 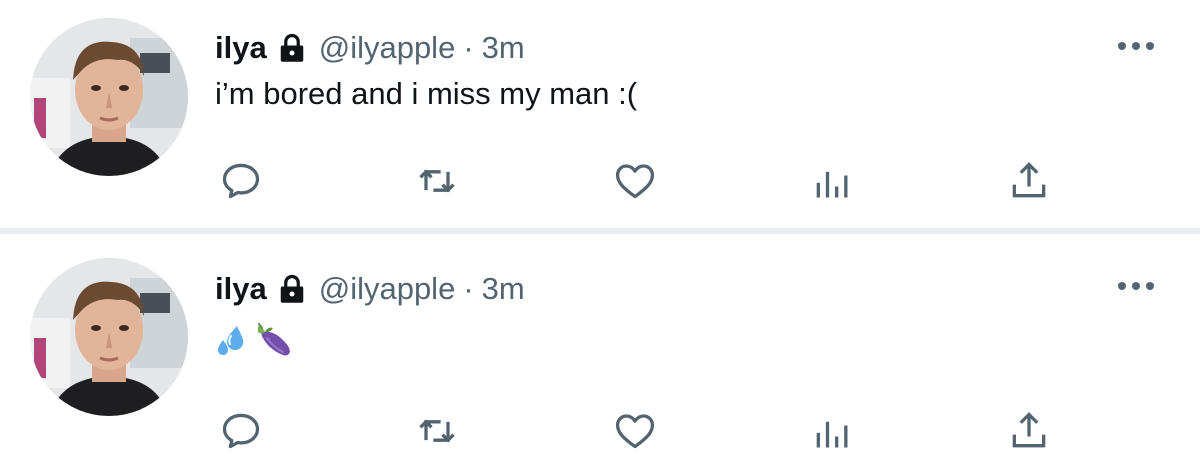 What do you see at coordinates (231, 340) in the screenshot?
I see `sweat-droplets-emoji` at bounding box center [231, 340].